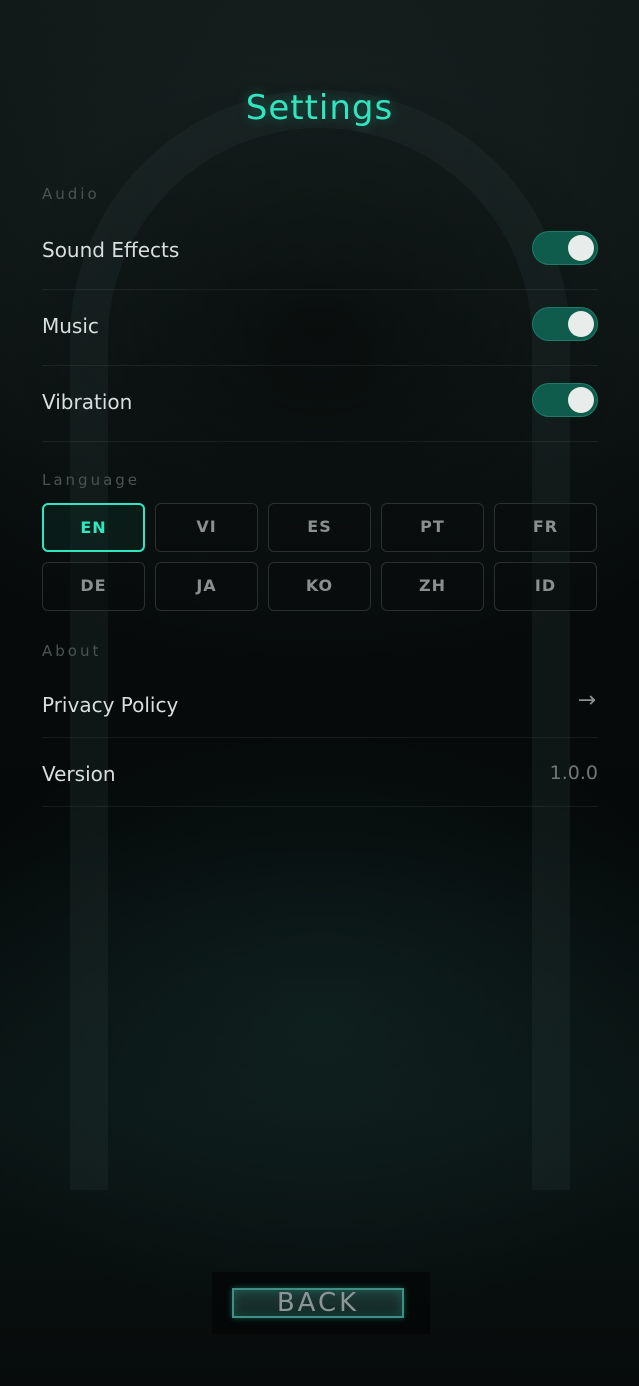  What do you see at coordinates (545, 527) in the screenshot?
I see `language-option-fr: FR` at bounding box center [545, 527].